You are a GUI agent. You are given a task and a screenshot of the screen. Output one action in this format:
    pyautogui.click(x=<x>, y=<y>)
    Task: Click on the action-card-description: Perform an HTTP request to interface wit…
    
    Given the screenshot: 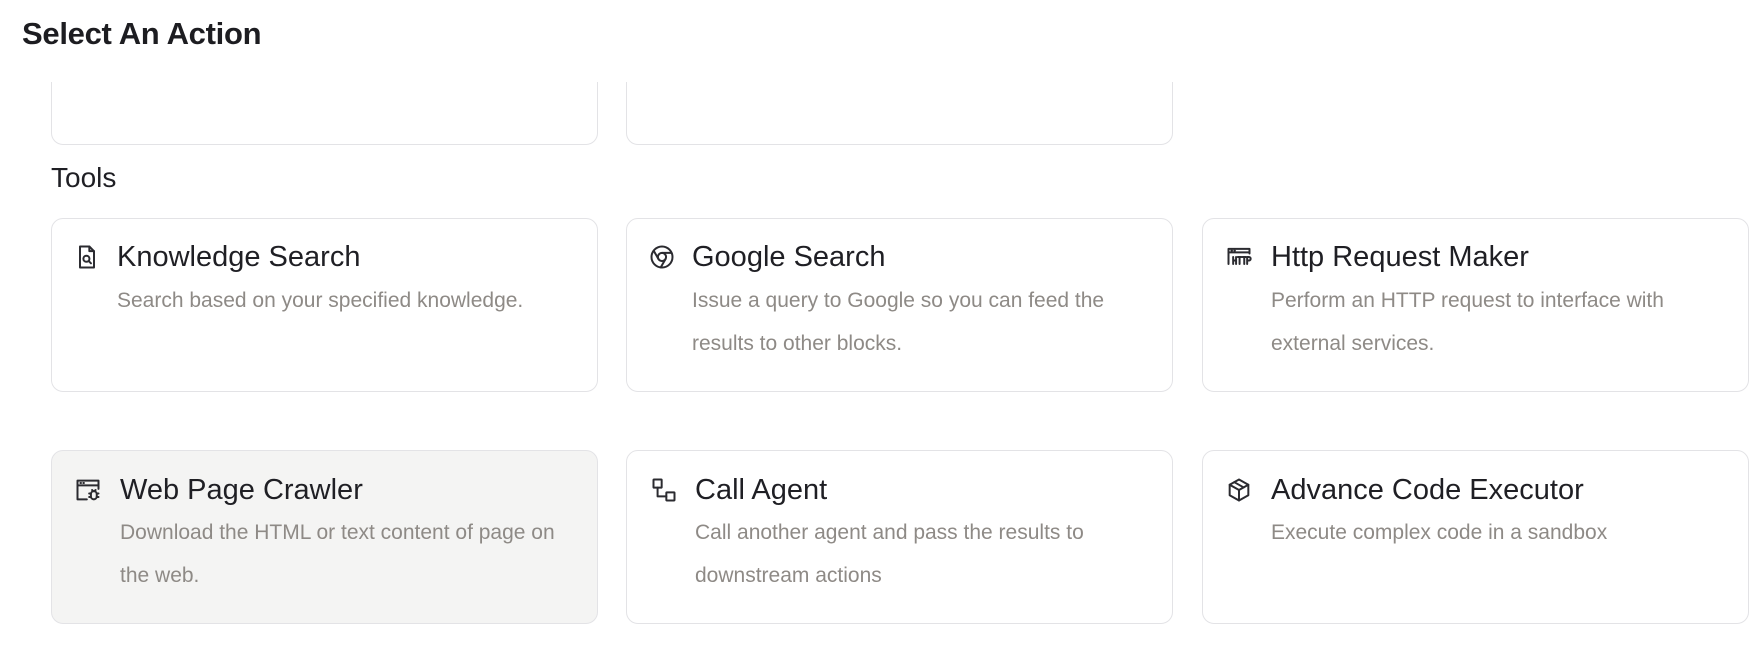 What is the action you would take?
    pyautogui.click(x=1467, y=322)
    